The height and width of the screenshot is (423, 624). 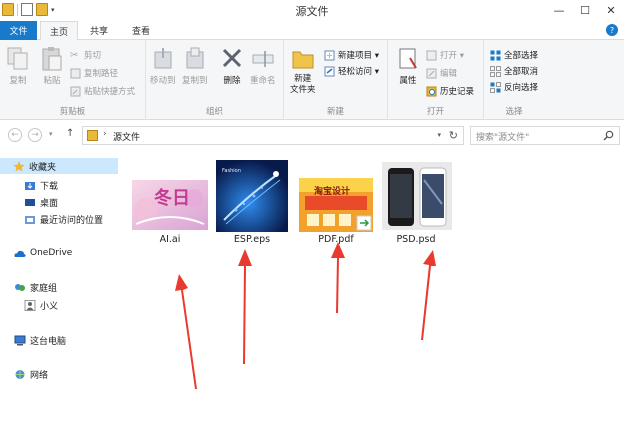 I want to click on easy-access-label: 轻松访问 ▾, so click(x=358, y=72).